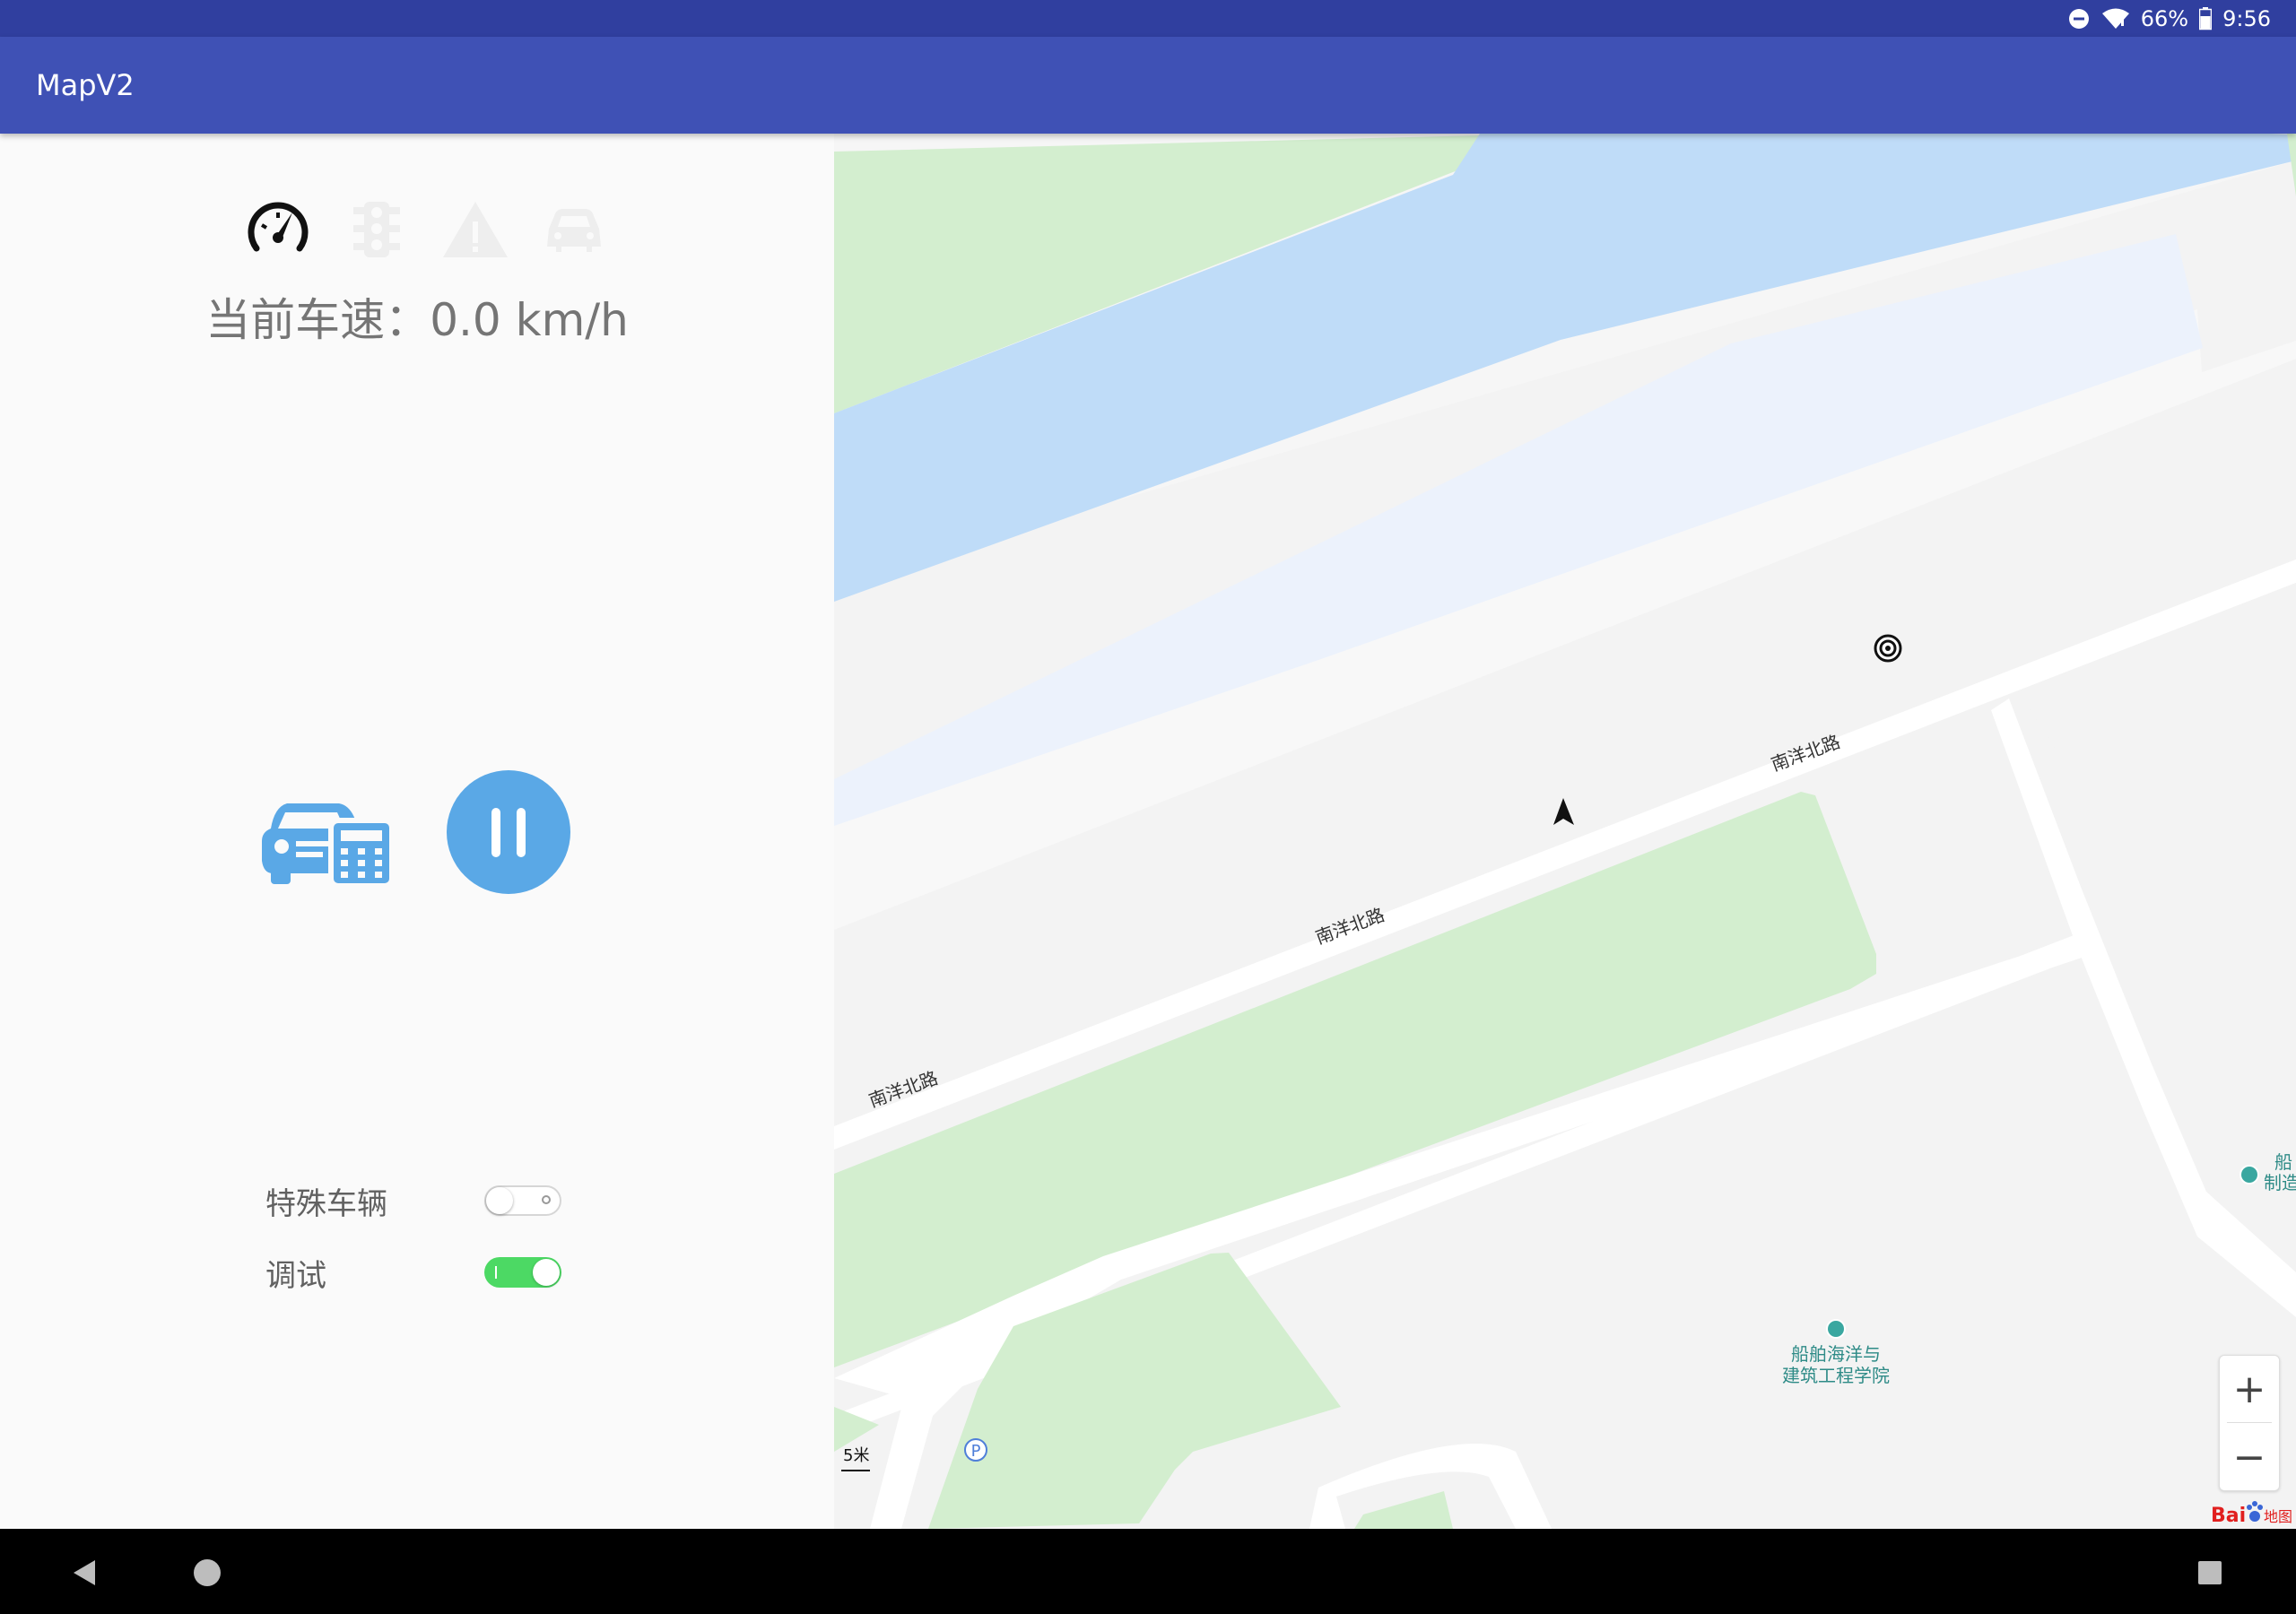  What do you see at coordinates (2249, 1457) in the screenshot?
I see `zoom-out-button: −` at bounding box center [2249, 1457].